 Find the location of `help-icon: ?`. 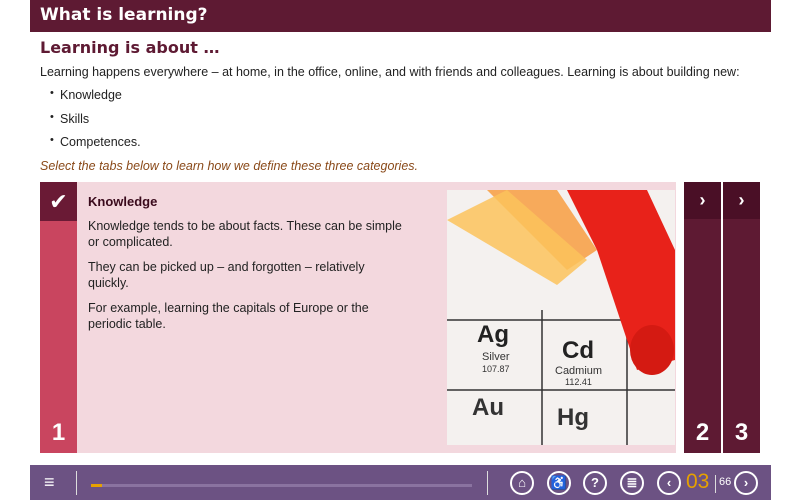

help-icon: ? is located at coordinates (595, 483).